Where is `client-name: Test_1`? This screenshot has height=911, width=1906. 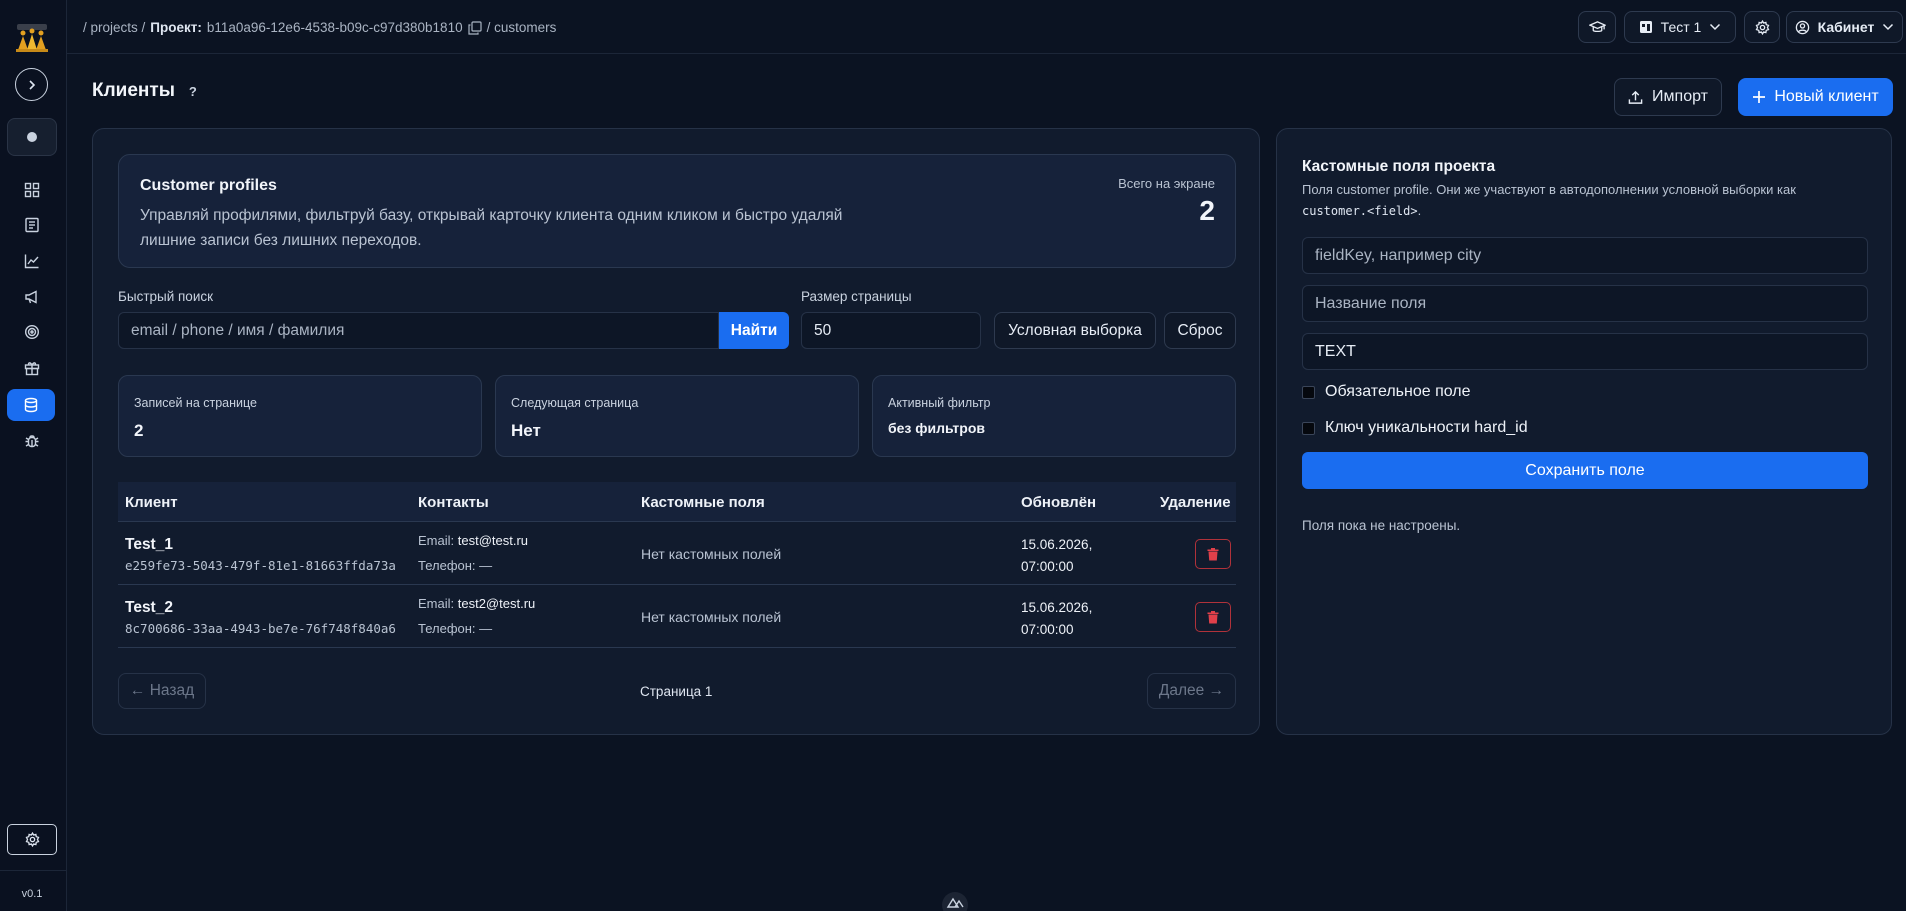 client-name: Test_1 is located at coordinates (149, 545).